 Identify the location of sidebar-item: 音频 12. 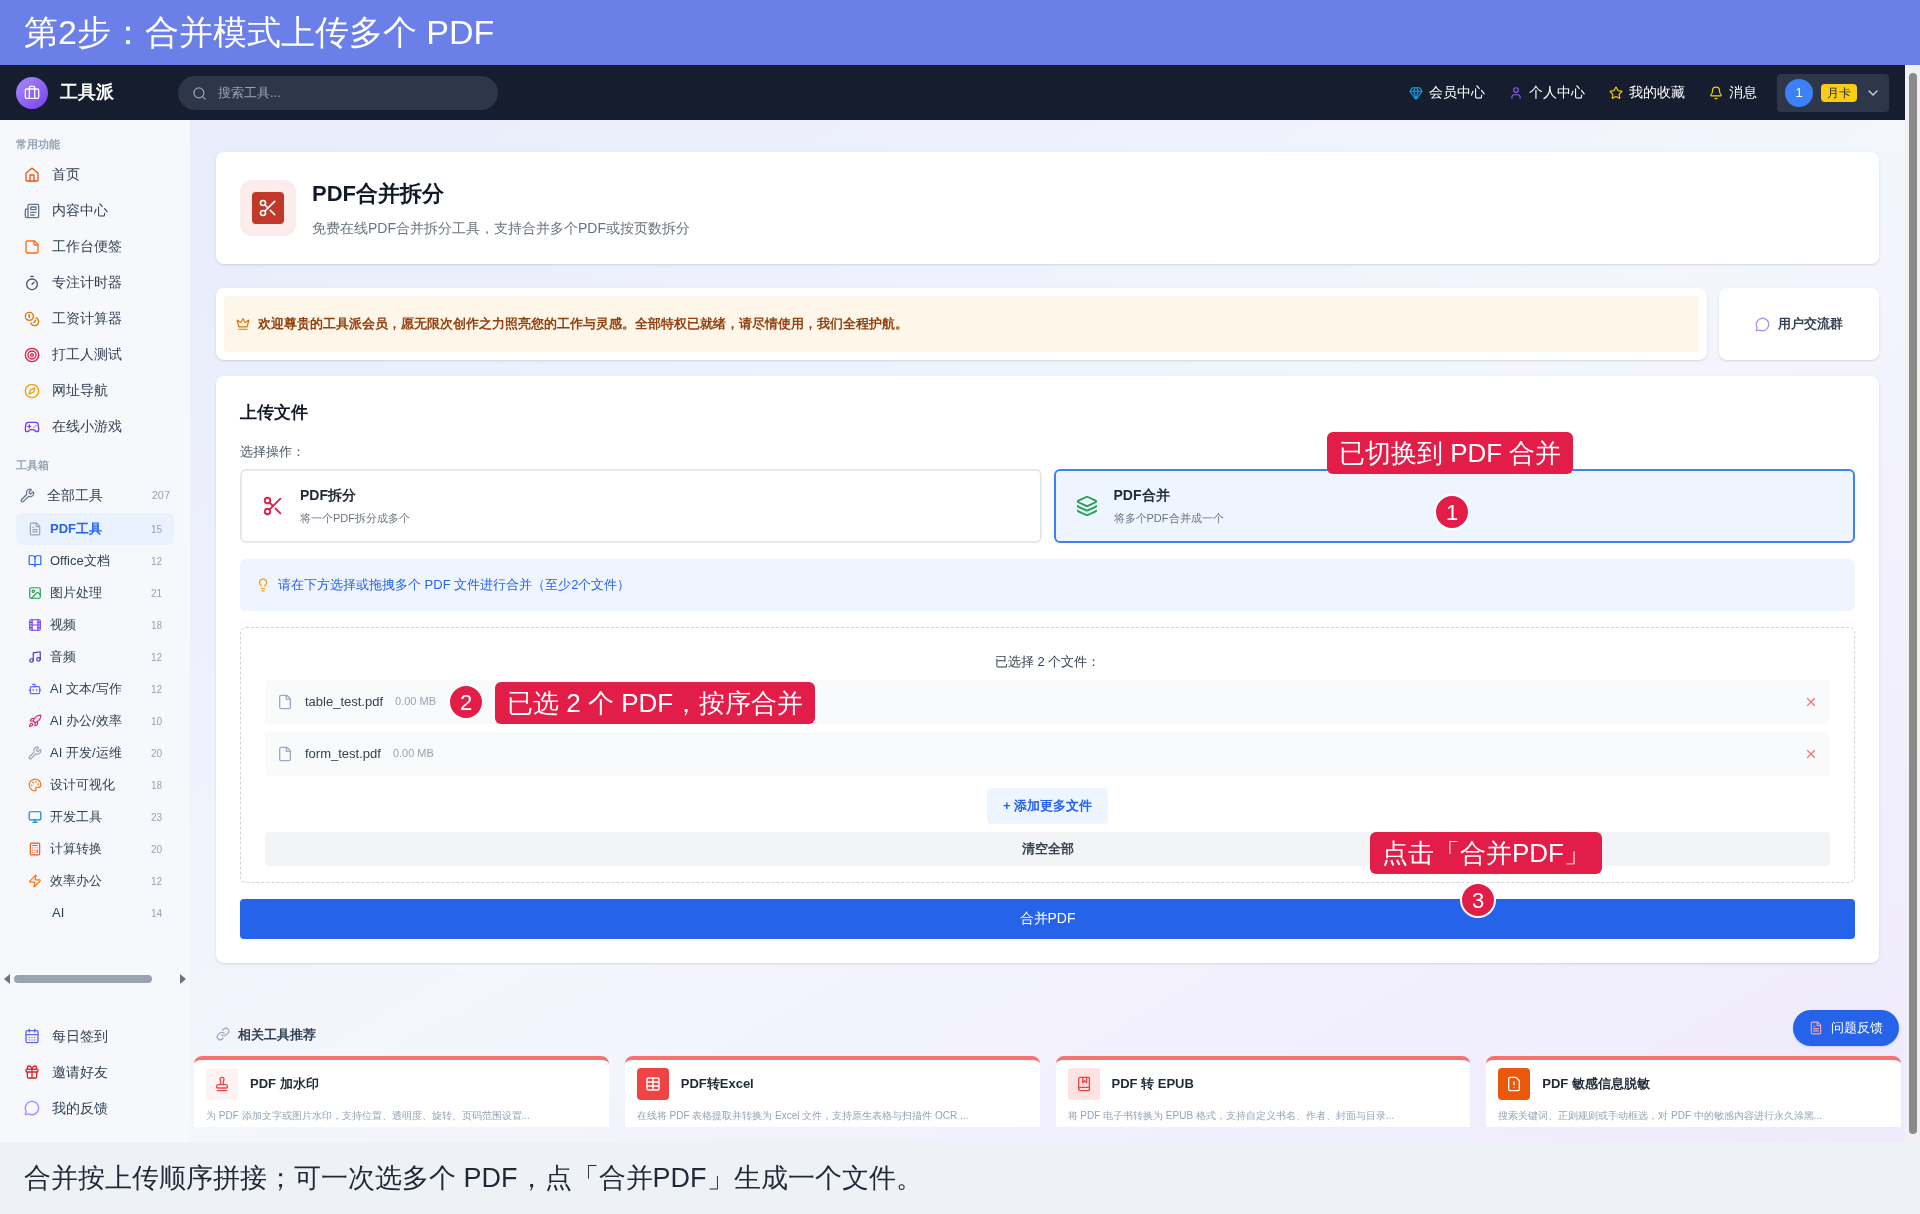
(95, 657).